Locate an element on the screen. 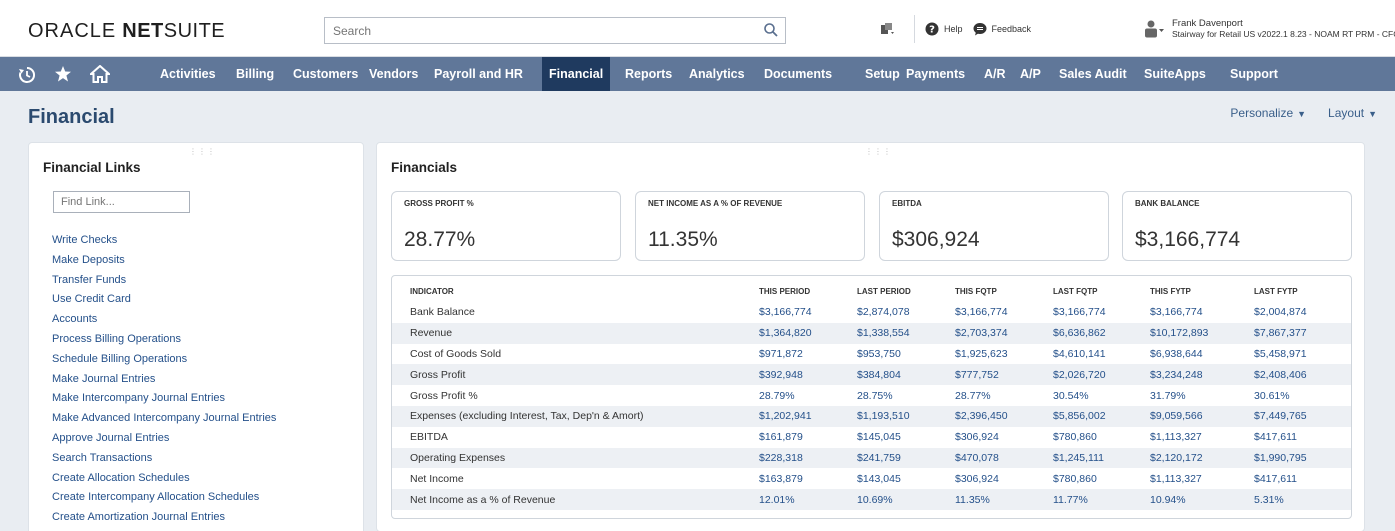  nav-payroll-and-hr: Payroll and HR is located at coordinates (478, 74).